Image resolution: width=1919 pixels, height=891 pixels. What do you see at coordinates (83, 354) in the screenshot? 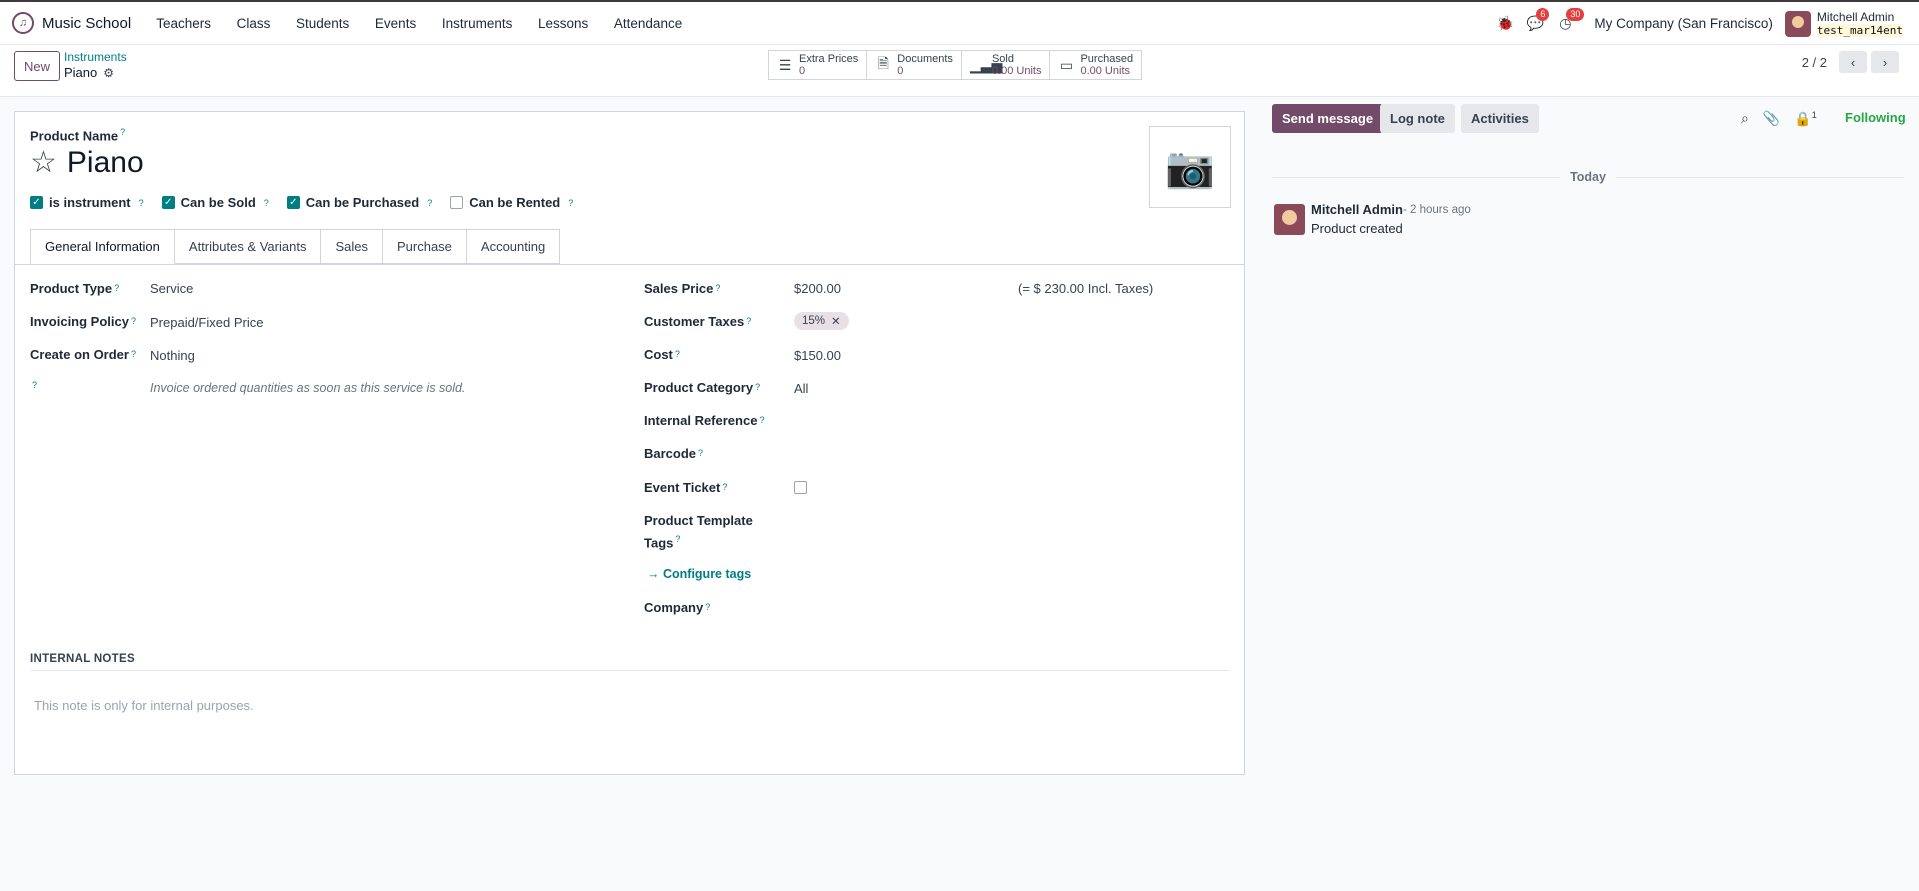
I see `create-on-order-label: Create on Order?` at bounding box center [83, 354].